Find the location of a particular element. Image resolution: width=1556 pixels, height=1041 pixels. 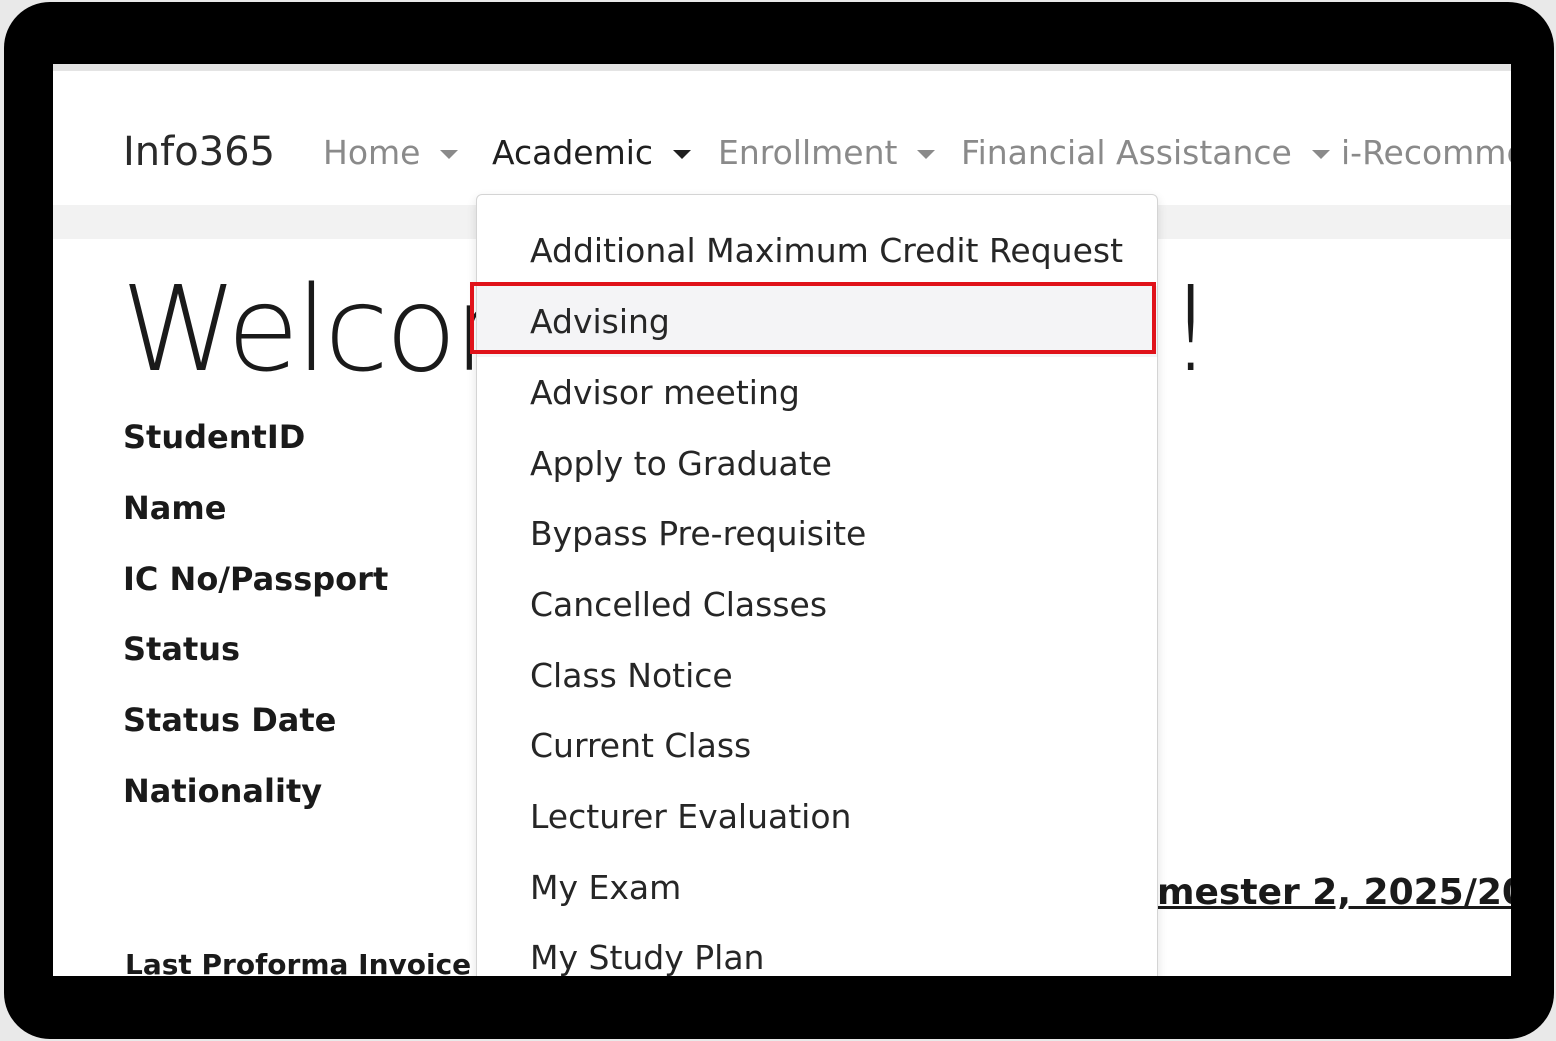

welcome-heading-end: ! is located at coordinates (1191, 329).